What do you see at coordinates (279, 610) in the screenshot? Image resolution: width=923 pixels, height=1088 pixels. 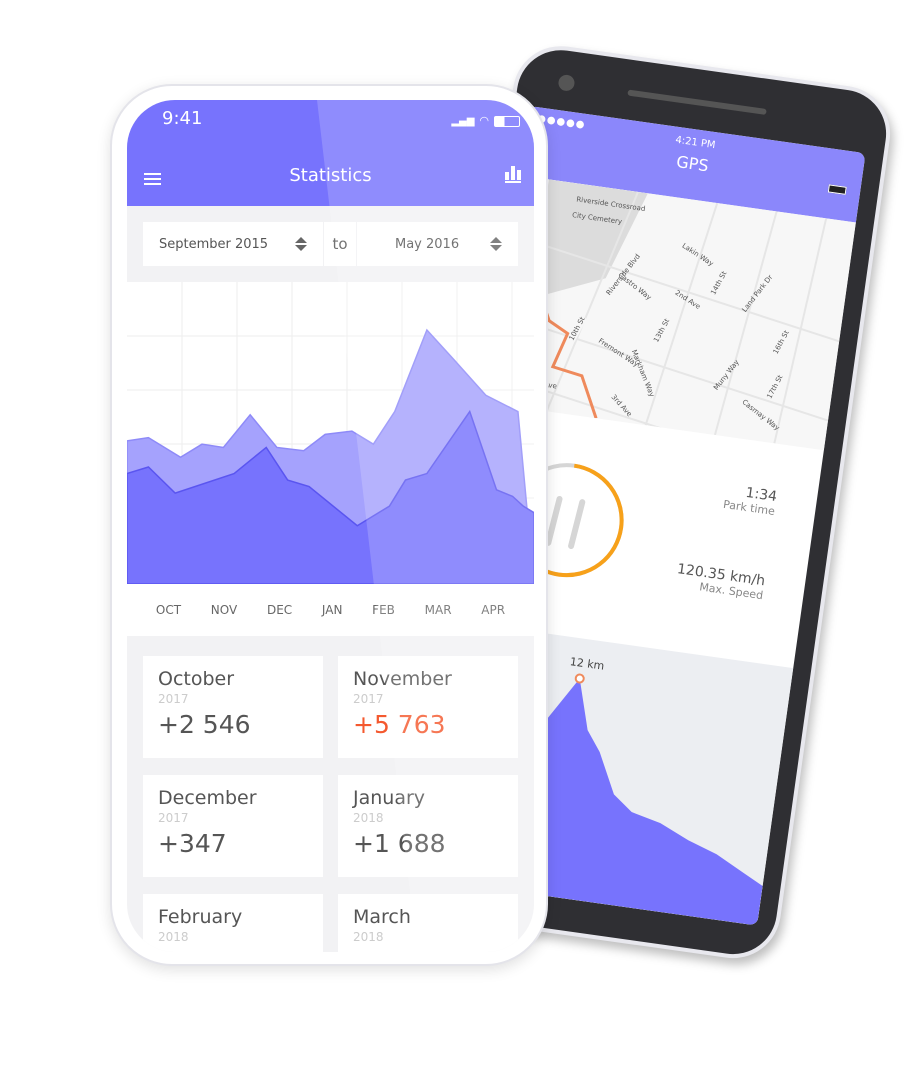 I see `x-tick-label: DEC` at bounding box center [279, 610].